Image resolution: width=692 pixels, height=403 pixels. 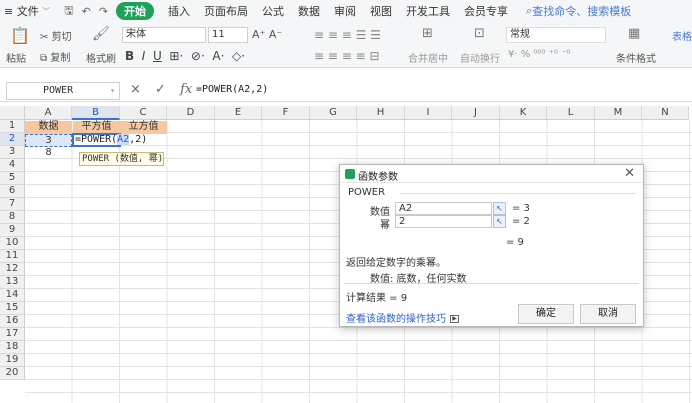 I want to click on format-painter-icon: 🖌, so click(x=101, y=34).